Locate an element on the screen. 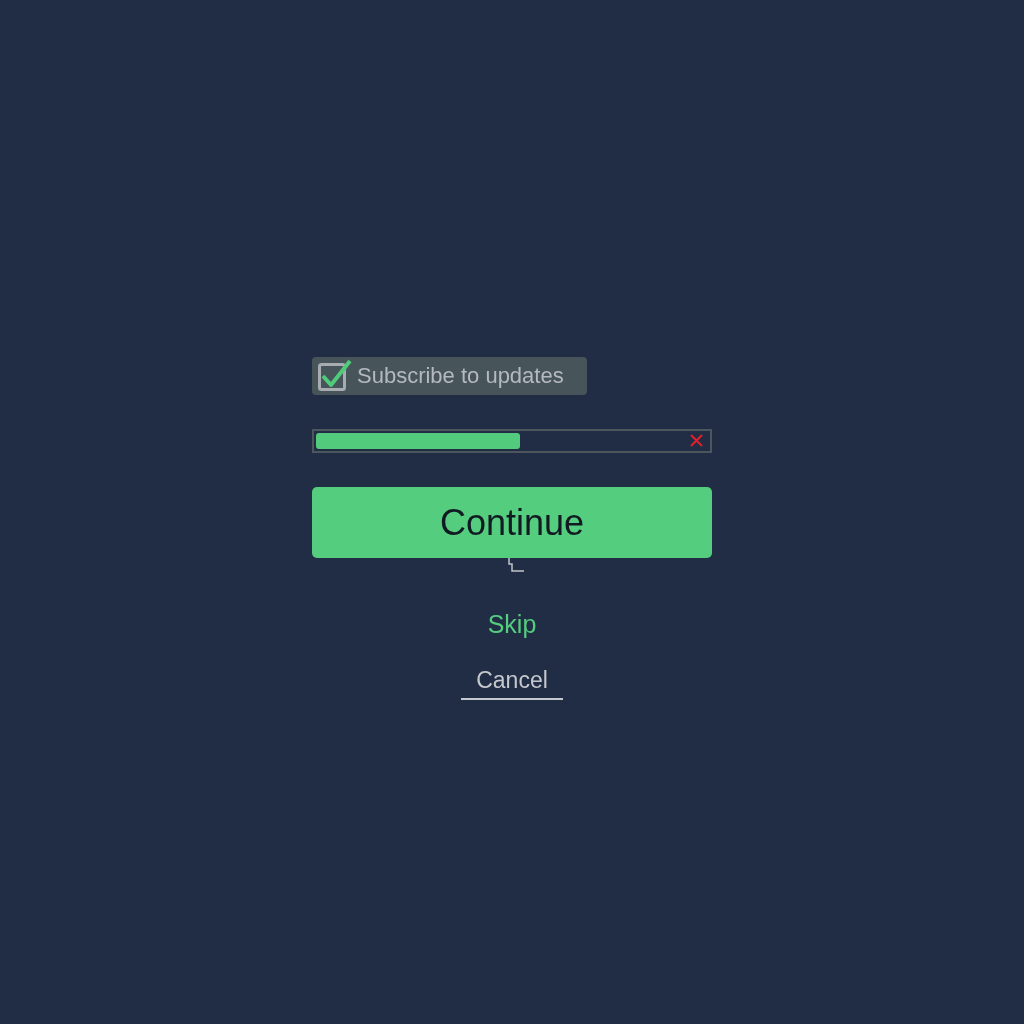  checkbox is located at coordinates (335, 376).